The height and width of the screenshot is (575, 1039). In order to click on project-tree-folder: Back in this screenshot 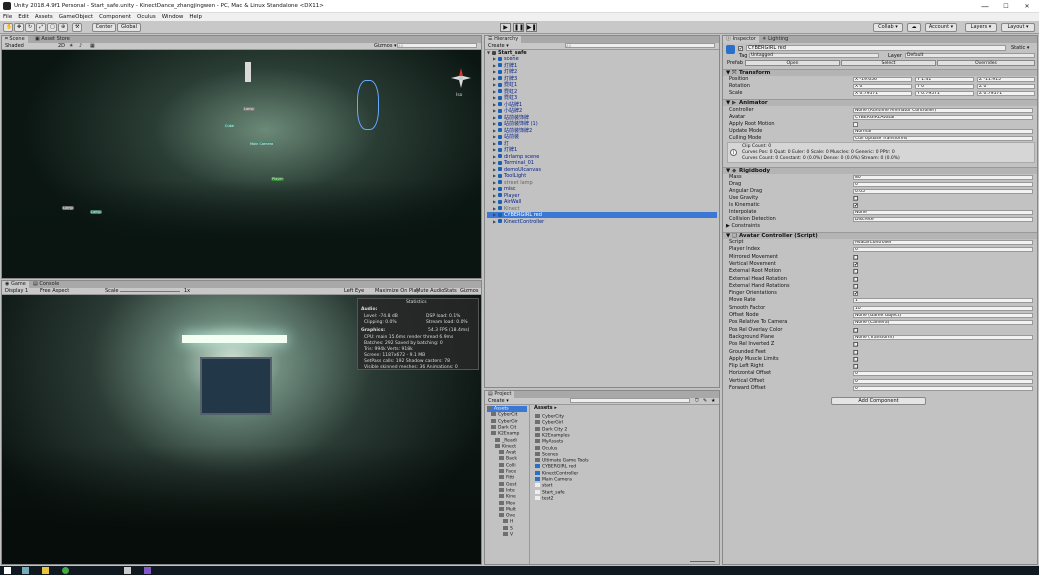, I will do `click(508, 459)`.